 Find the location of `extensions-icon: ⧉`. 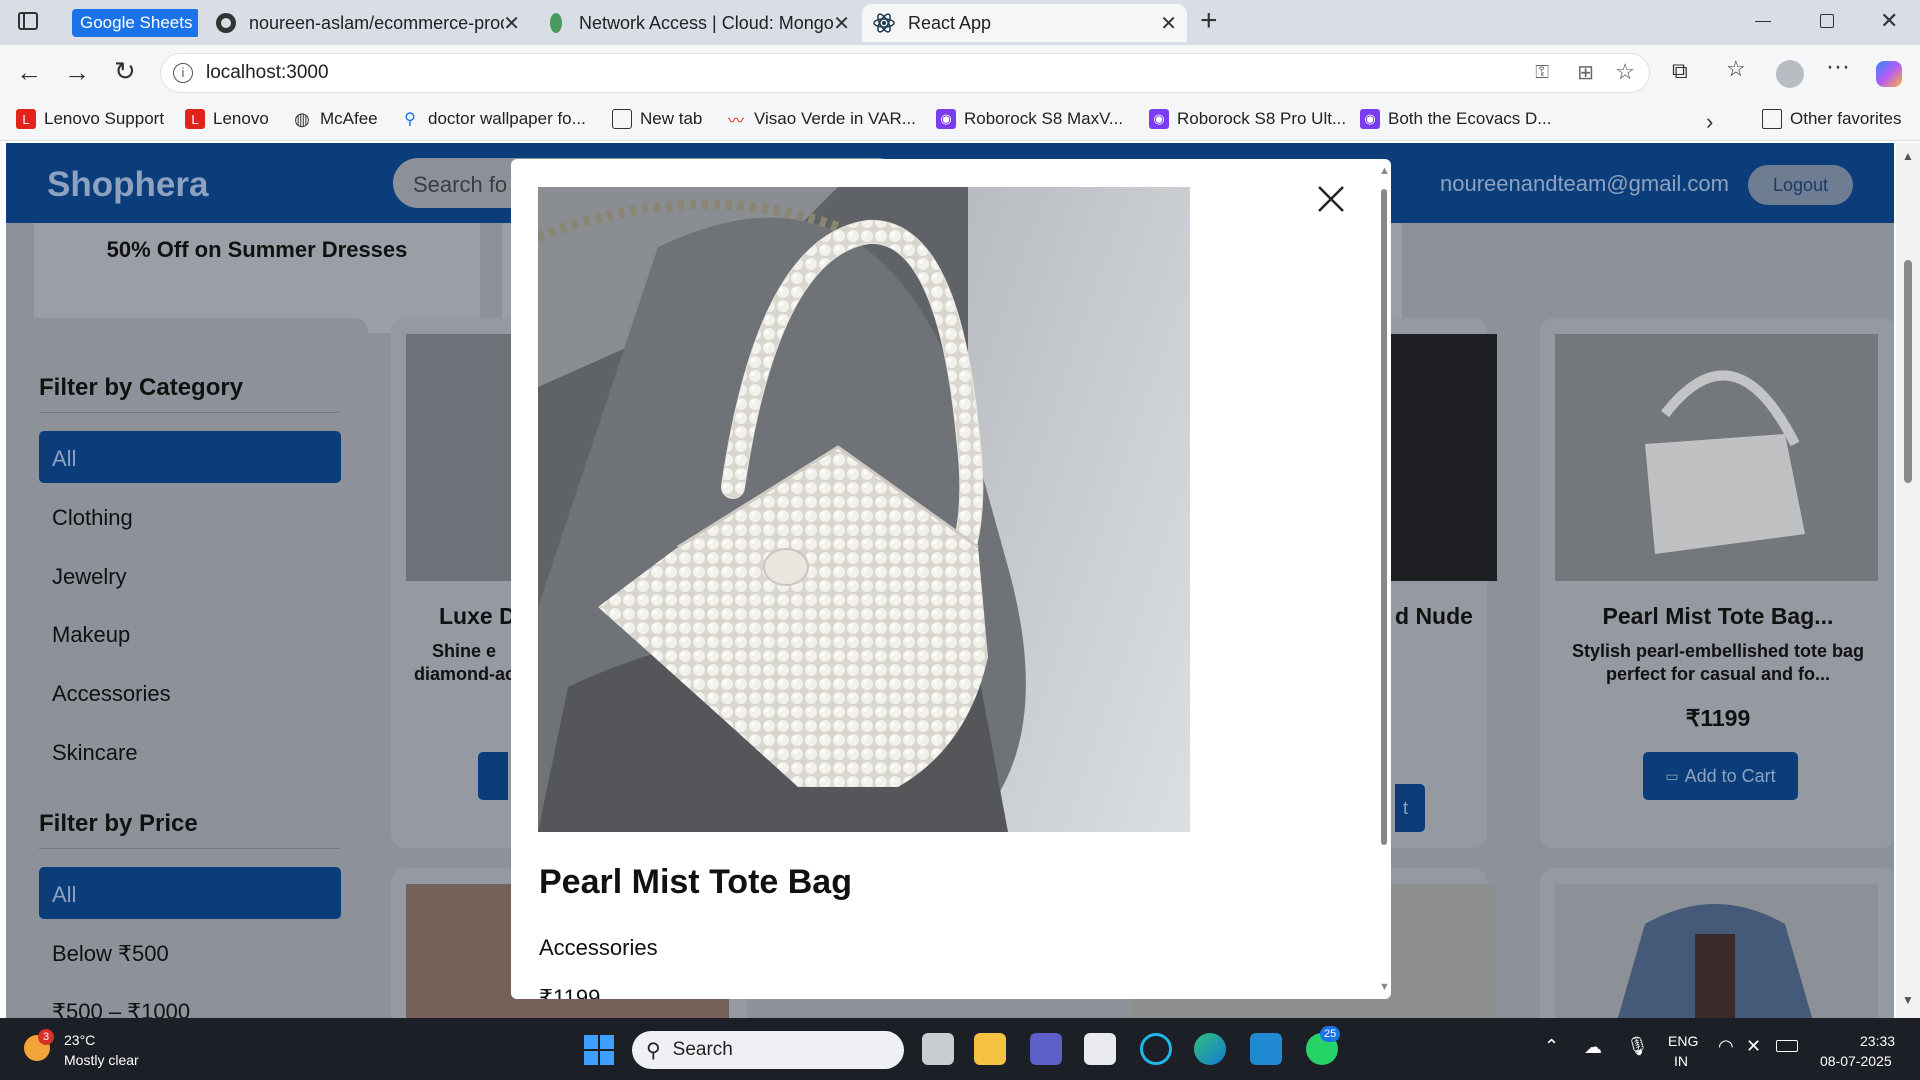

extensions-icon: ⧉ is located at coordinates (1680, 71).